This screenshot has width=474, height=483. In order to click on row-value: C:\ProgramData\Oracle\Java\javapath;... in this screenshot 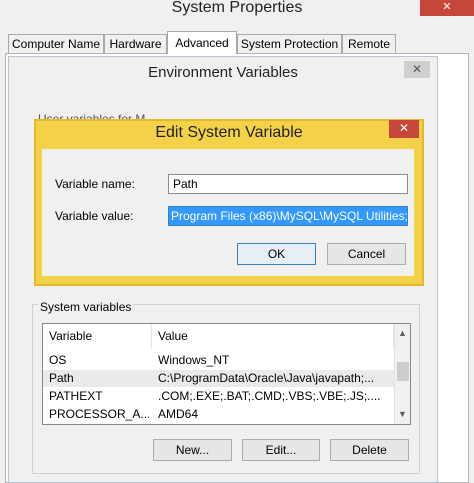, I will do `click(266, 378)`.